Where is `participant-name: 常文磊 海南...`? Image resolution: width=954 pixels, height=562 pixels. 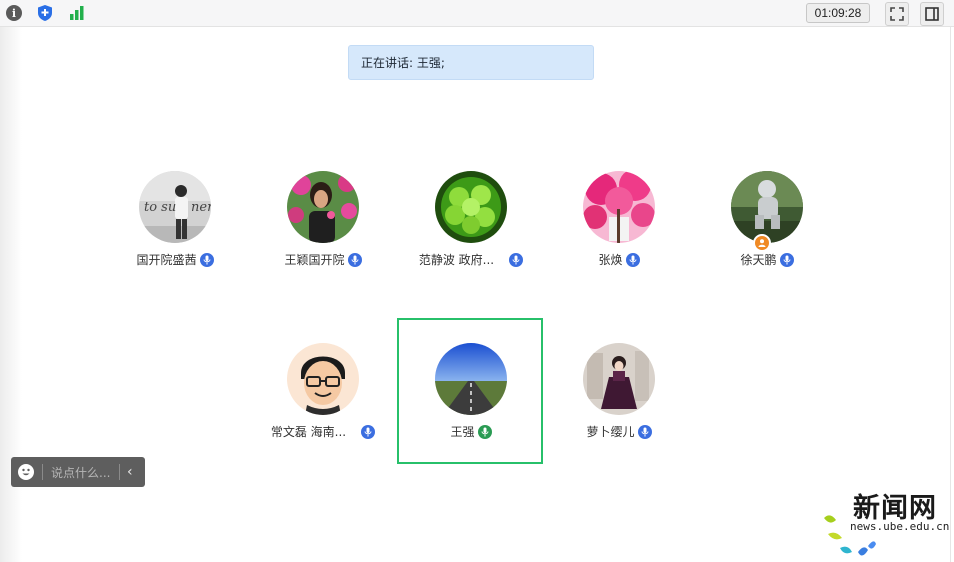 participant-name: 常文磊 海南... is located at coordinates (308, 432).